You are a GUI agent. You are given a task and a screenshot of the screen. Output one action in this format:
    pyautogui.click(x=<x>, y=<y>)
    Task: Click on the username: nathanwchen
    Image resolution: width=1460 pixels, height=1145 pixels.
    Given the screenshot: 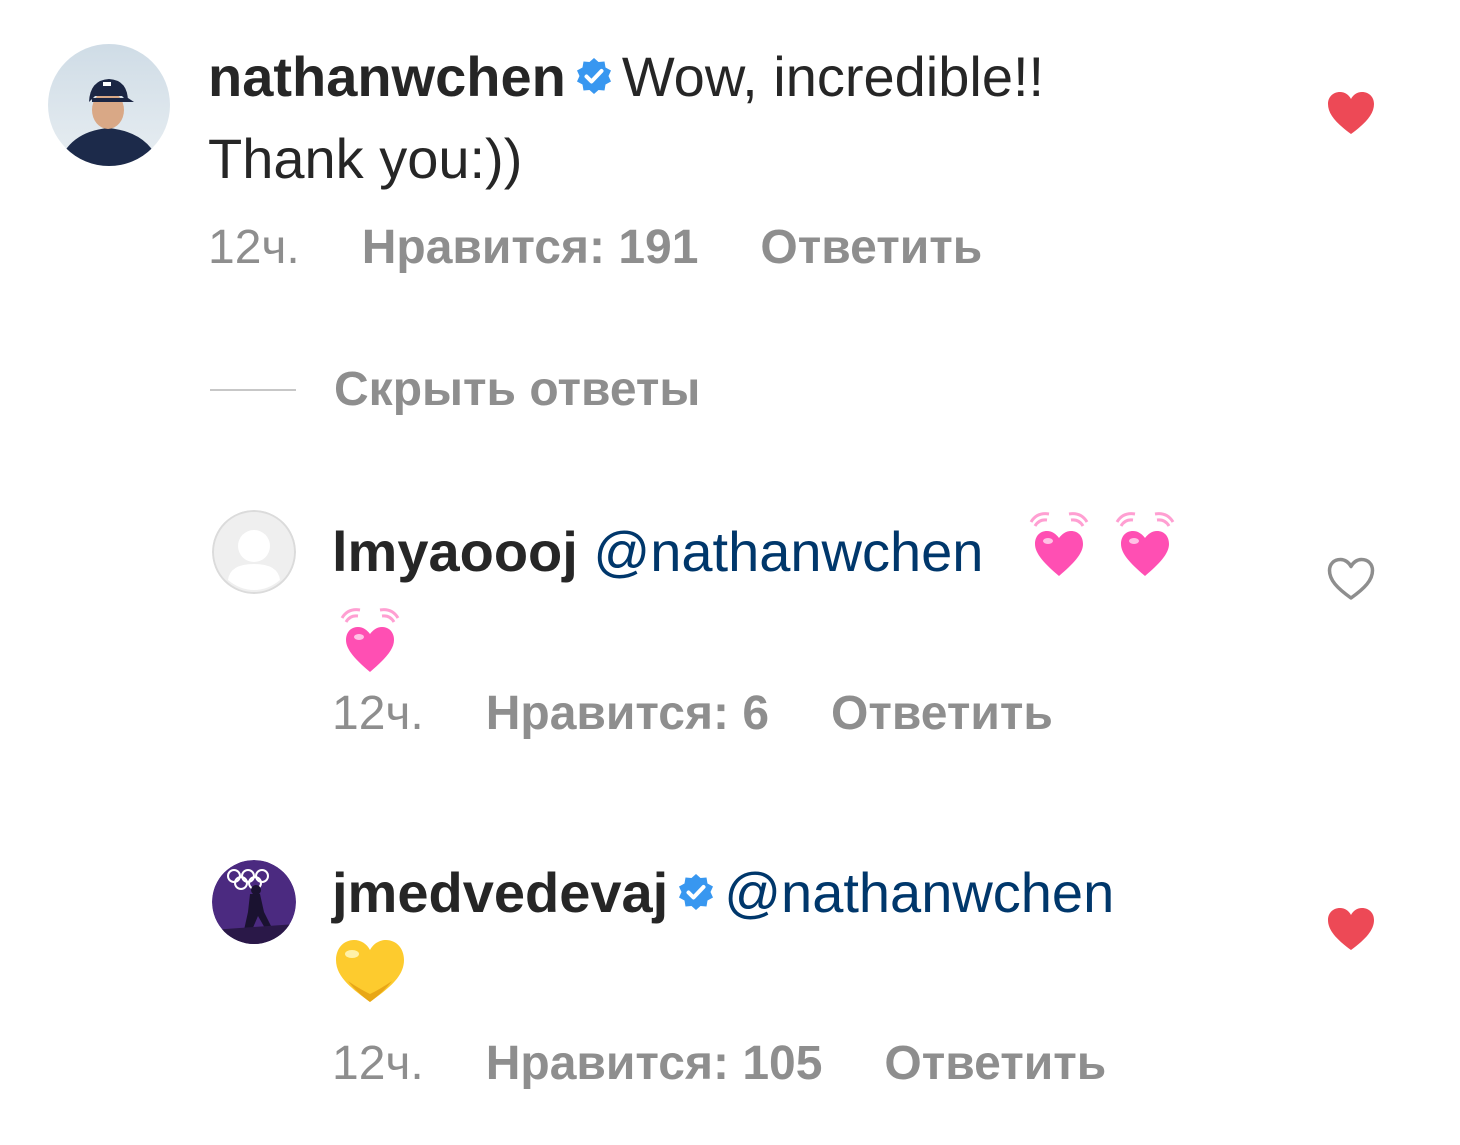 What is the action you would take?
    pyautogui.click(x=387, y=76)
    